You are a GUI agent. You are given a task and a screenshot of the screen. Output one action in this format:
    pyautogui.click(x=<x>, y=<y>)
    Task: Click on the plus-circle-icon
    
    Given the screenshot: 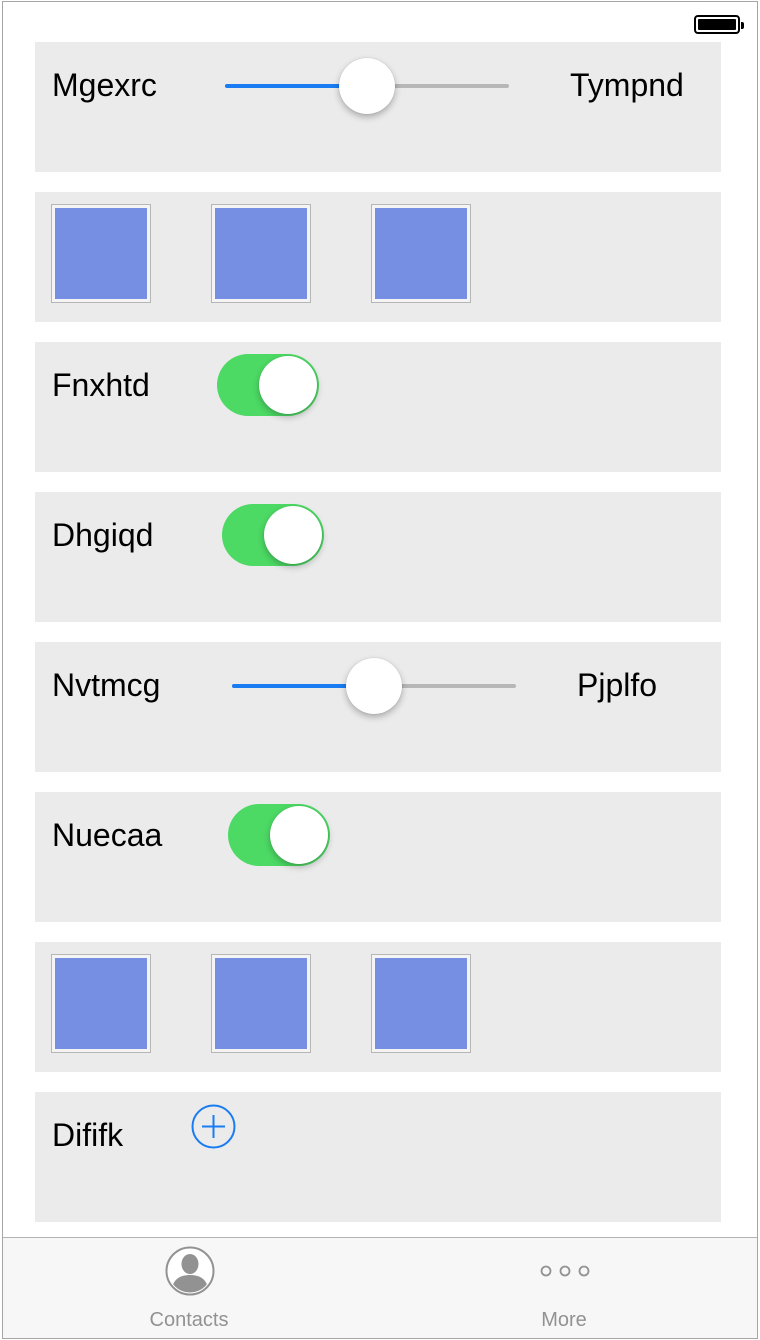 What is the action you would take?
    pyautogui.click(x=213, y=1126)
    